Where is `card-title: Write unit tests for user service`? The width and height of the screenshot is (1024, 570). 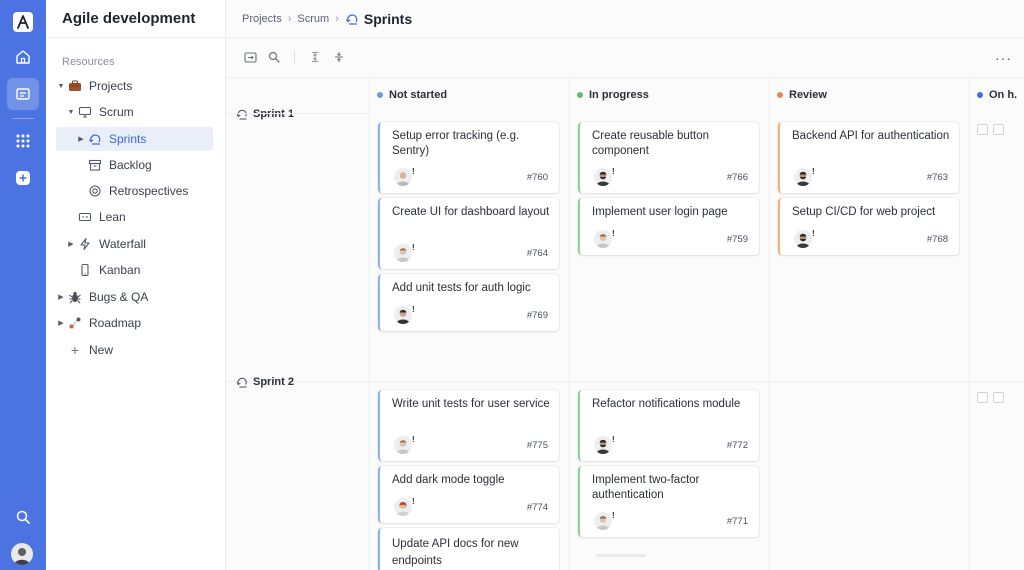 card-title: Write unit tests for user service is located at coordinates (471, 404).